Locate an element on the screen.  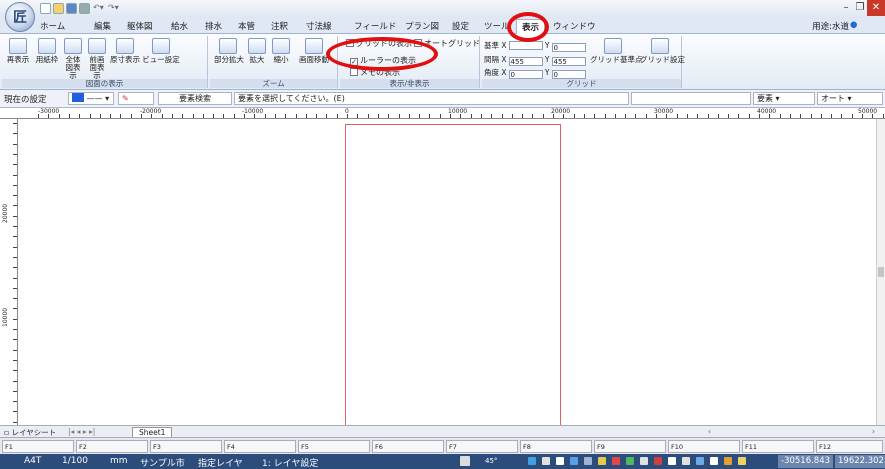
tab-settings: 設定 is located at coordinates (460, 26).